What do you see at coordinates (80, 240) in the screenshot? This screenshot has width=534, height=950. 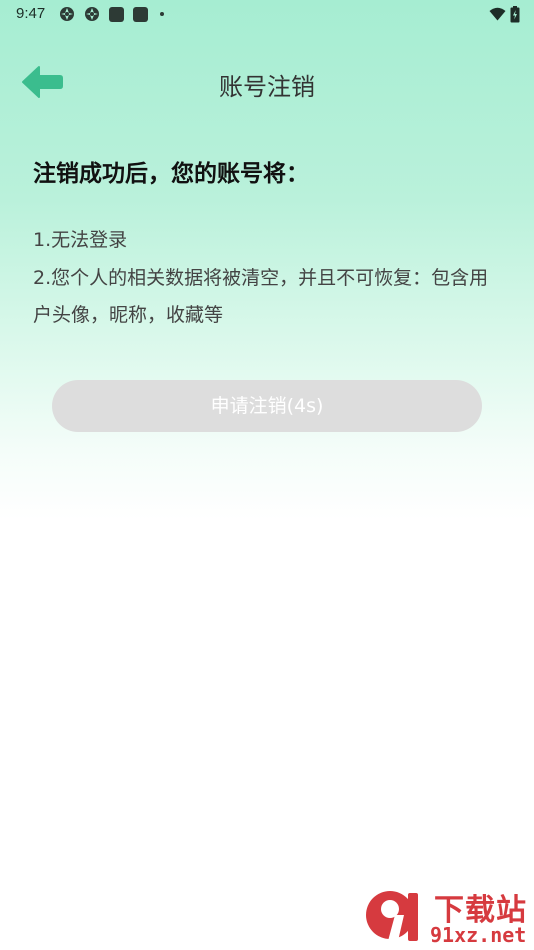 I see `list-item: 1.无法登录` at bounding box center [80, 240].